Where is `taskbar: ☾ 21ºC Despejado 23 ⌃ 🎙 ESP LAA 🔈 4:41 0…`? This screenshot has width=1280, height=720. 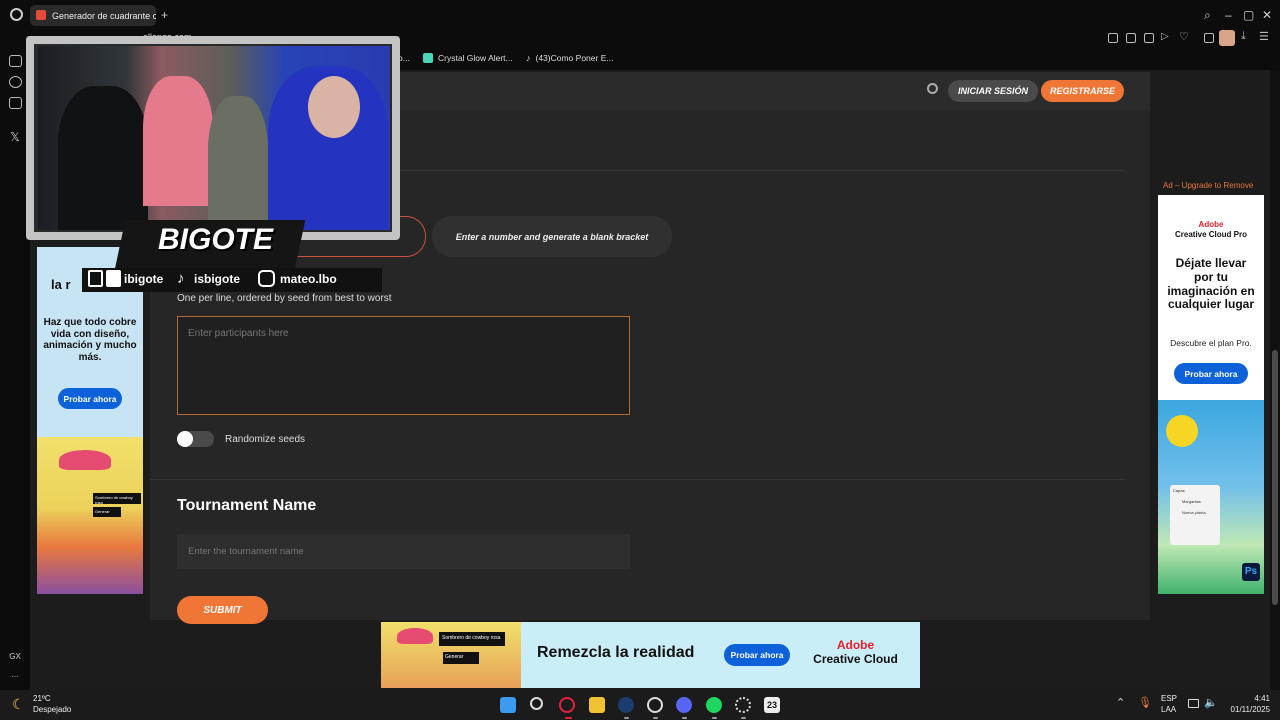
taskbar: ☾ 21ºC Despejado 23 ⌃ 🎙 ESP LAA 🔈 4:41 0… is located at coordinates (640, 705).